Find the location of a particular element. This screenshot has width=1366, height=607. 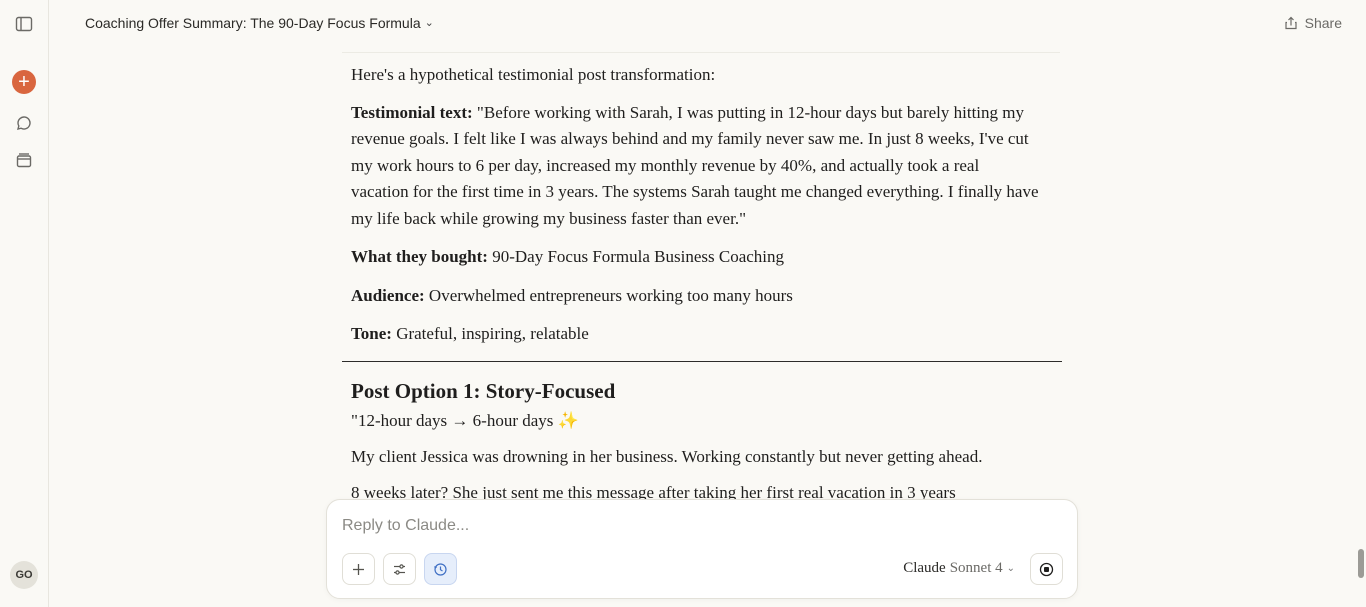

left-rail: + GO is located at coordinates (24, 303).